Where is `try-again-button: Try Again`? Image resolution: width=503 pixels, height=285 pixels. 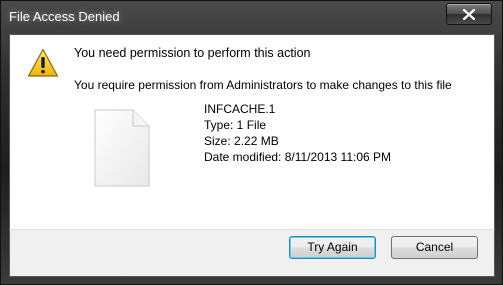
try-again-button: Try Again is located at coordinates (332, 247).